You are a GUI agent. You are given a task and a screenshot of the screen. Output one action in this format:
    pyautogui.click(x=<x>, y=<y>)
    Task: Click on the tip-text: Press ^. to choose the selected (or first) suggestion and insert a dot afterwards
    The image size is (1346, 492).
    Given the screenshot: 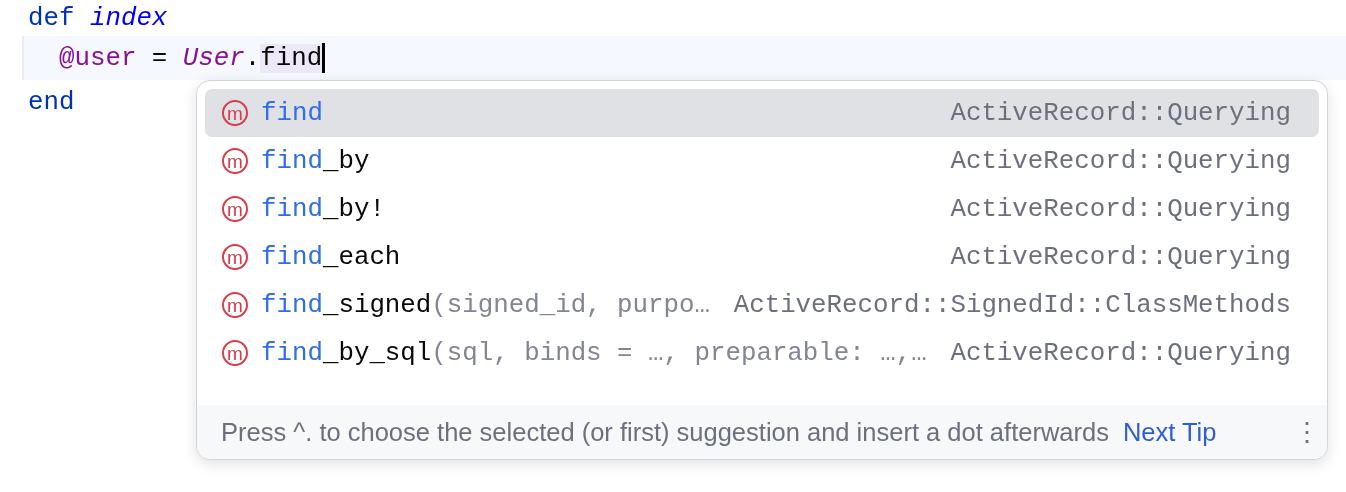 What is the action you would take?
    pyautogui.click(x=665, y=432)
    